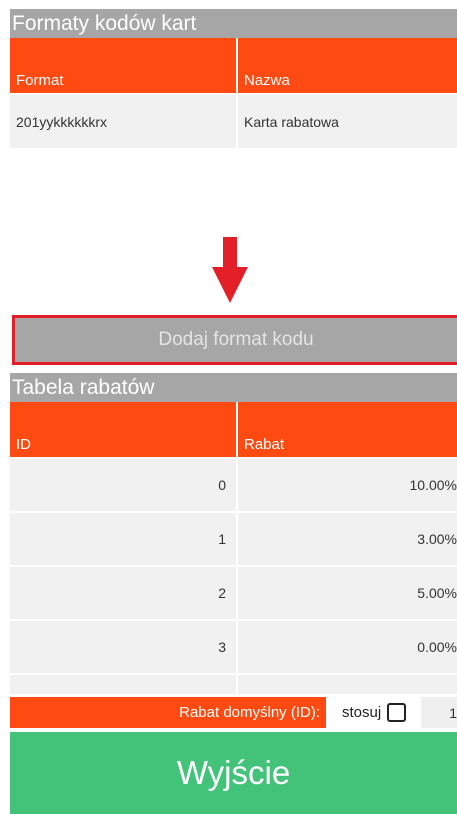 The height and width of the screenshot is (814, 457). Describe the element at coordinates (123, 429) in the screenshot. I see `column-header-id: ID` at that location.